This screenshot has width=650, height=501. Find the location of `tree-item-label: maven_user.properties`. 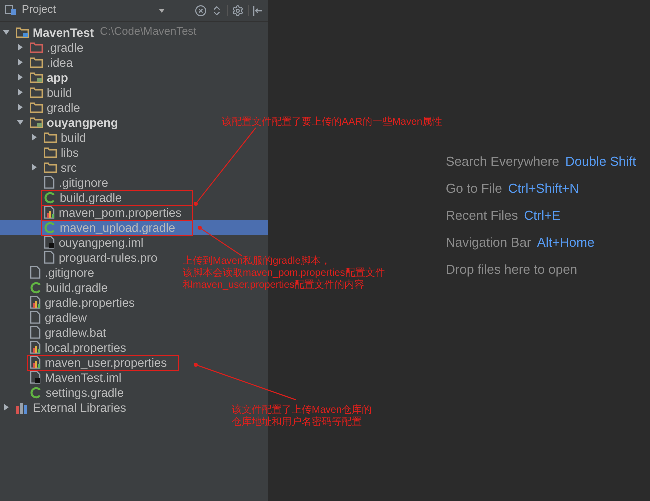

tree-item-label: maven_user.properties is located at coordinates (106, 363).